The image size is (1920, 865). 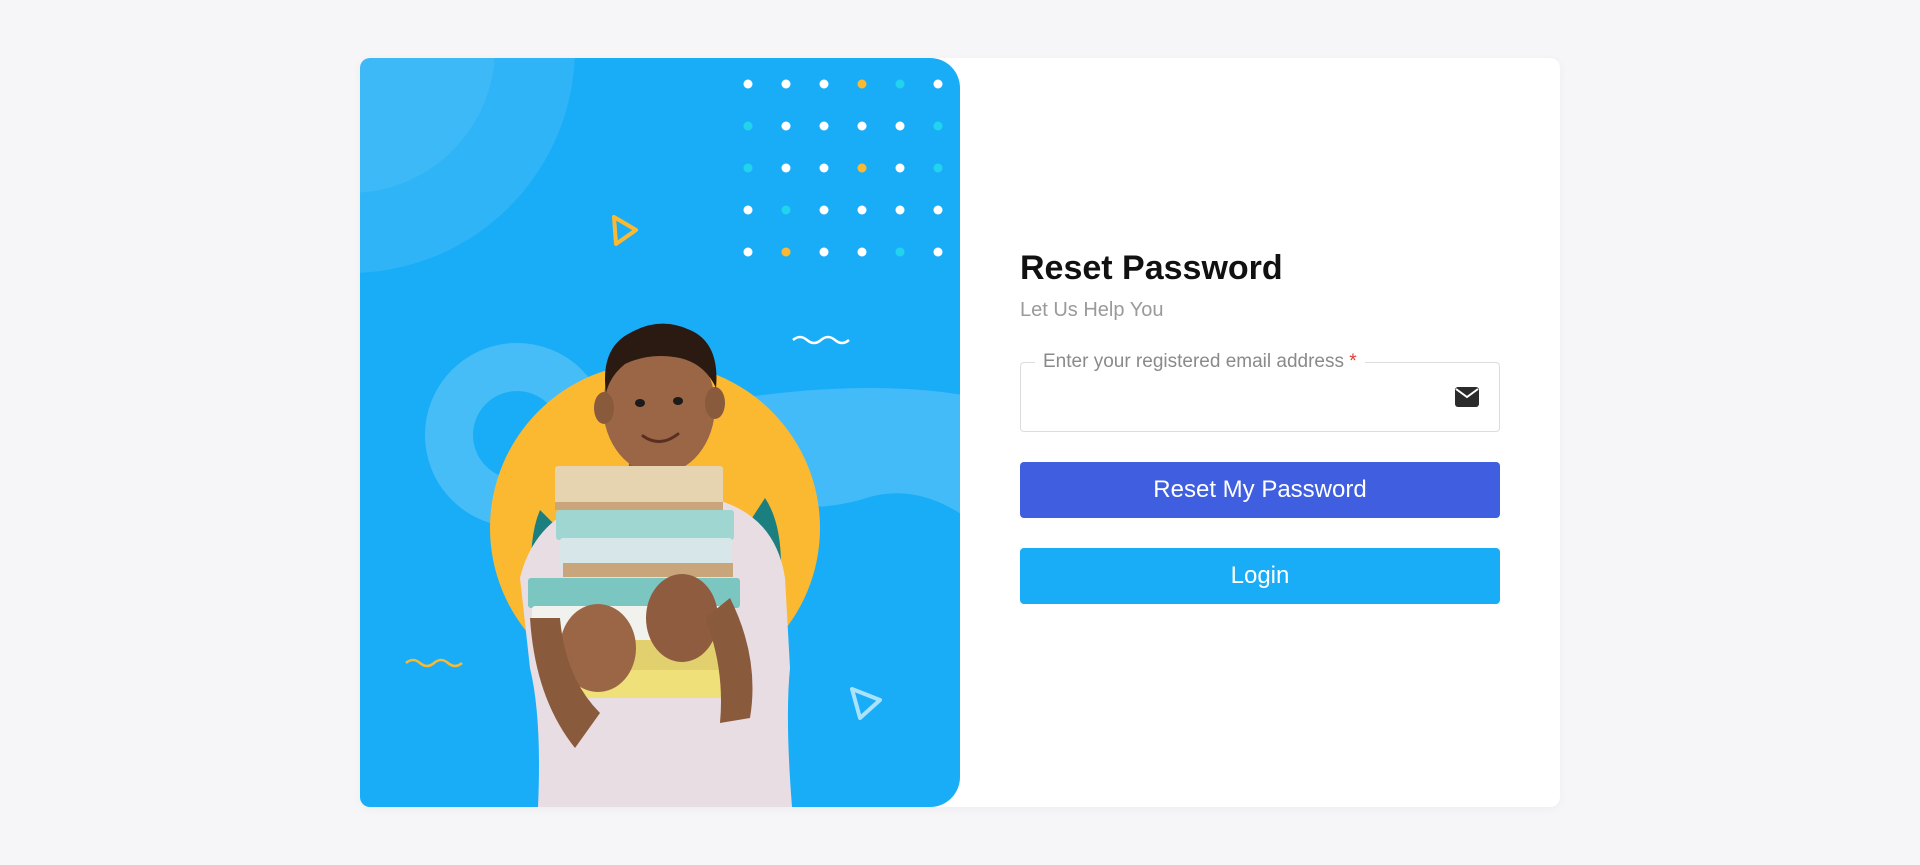 What do you see at coordinates (1151, 268) in the screenshot?
I see `page-title: Reset Password` at bounding box center [1151, 268].